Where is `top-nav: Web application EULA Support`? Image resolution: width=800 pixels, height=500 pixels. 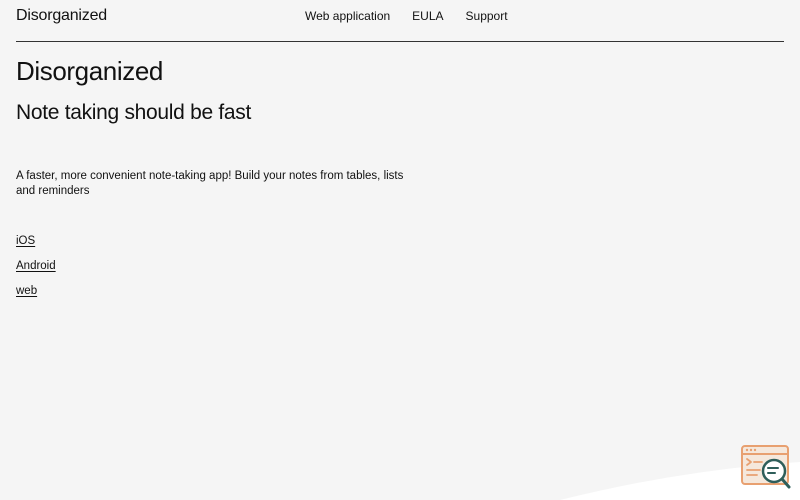
top-nav: Web application EULA Support is located at coordinates (406, 16).